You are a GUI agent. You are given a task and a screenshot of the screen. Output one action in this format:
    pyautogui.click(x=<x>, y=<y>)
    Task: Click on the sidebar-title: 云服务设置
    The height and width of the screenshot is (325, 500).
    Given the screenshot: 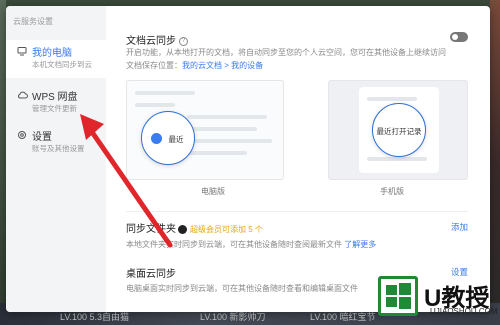 What is the action you would take?
    pyautogui.click(x=33, y=21)
    